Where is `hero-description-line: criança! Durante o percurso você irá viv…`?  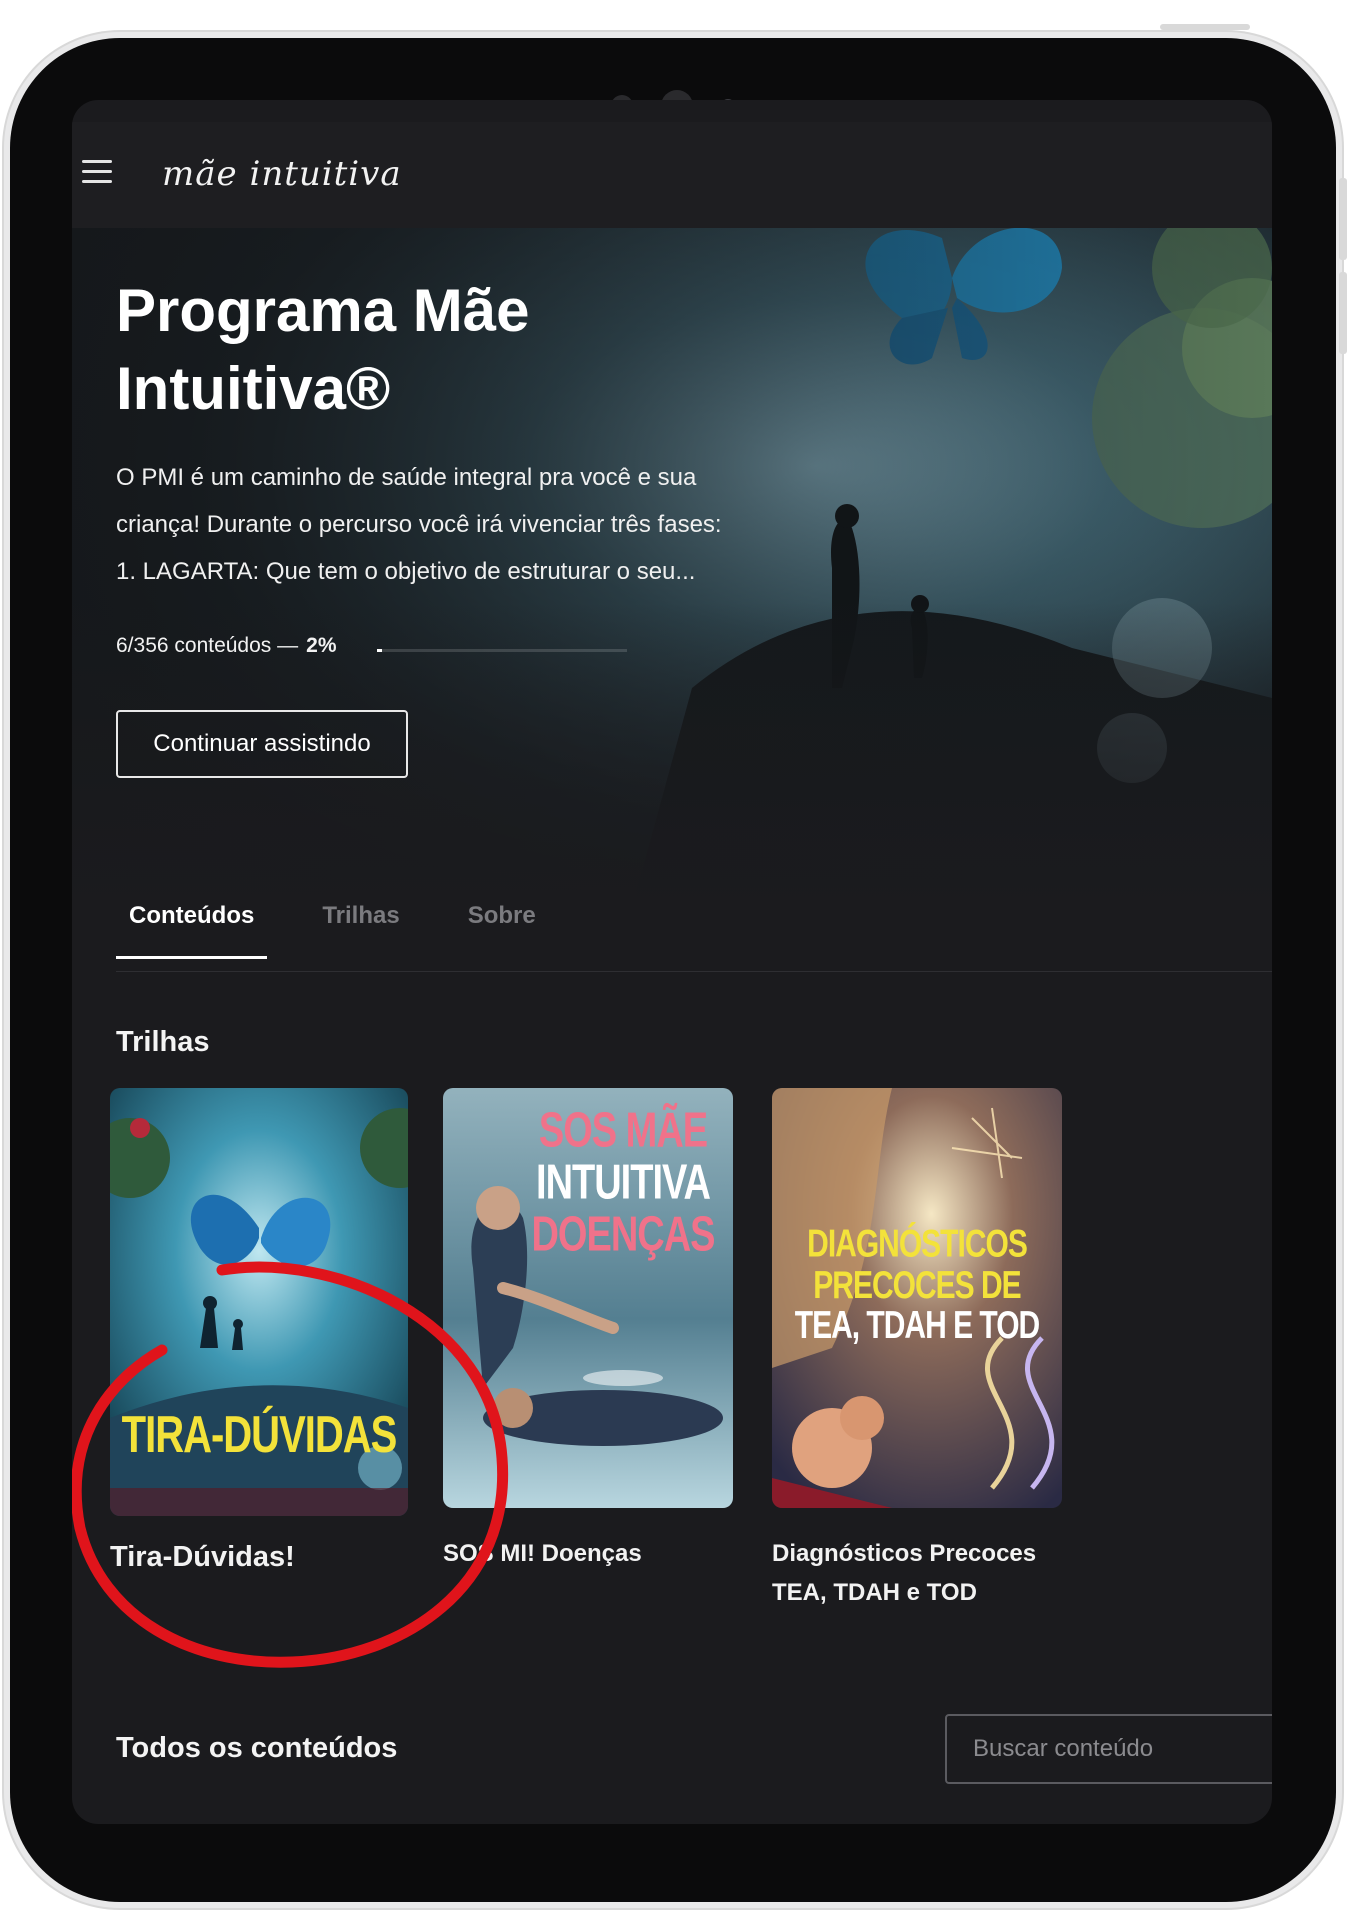
hero-description-line: criança! Durante o percurso você irá viv… is located at coordinates (419, 524).